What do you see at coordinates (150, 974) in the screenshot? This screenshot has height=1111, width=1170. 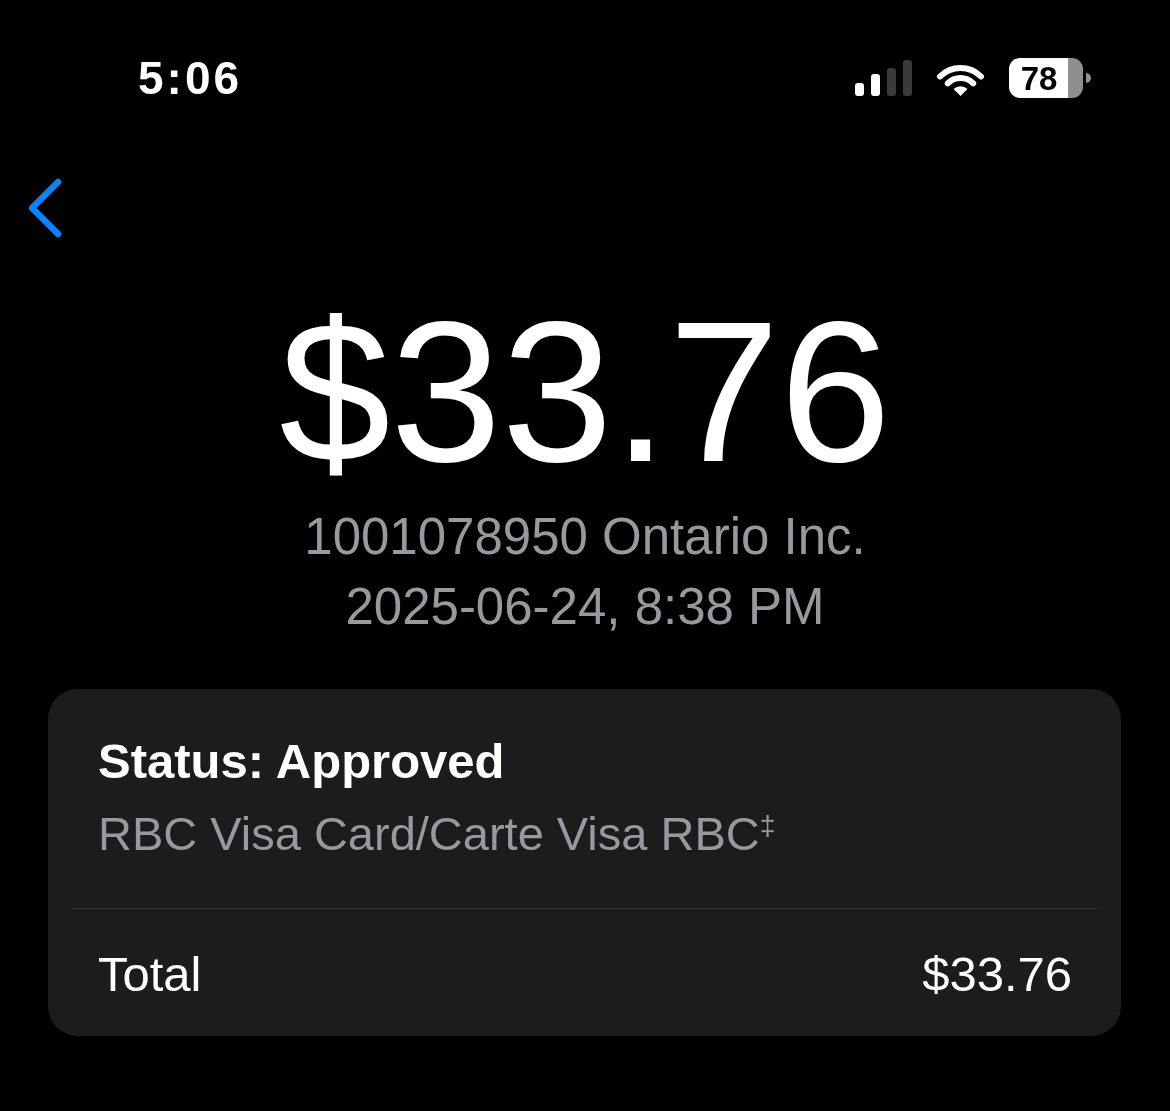 I see `total-label: Total` at bounding box center [150, 974].